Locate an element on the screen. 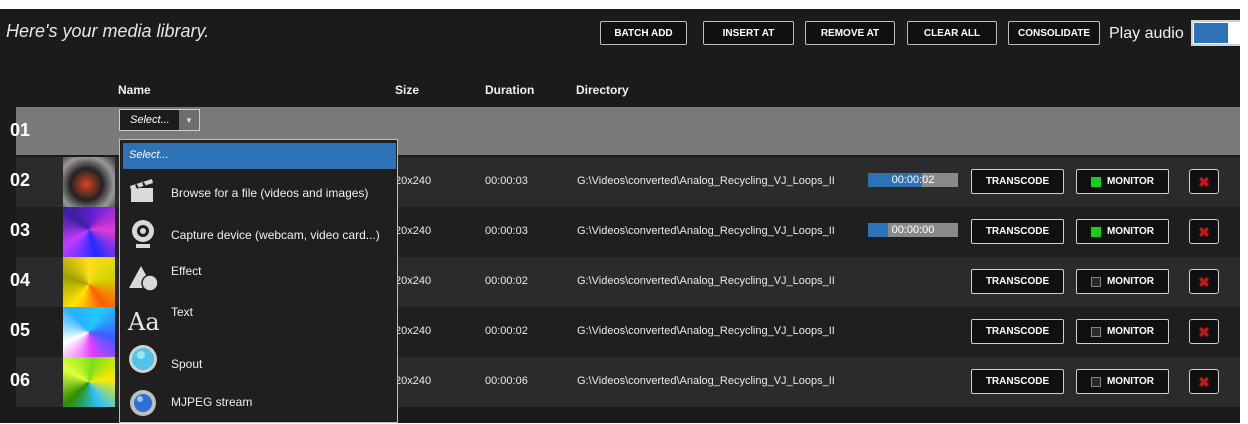  dropdown-option-capture-device: Capture device (webcam, video card...) is located at coordinates (259, 234).